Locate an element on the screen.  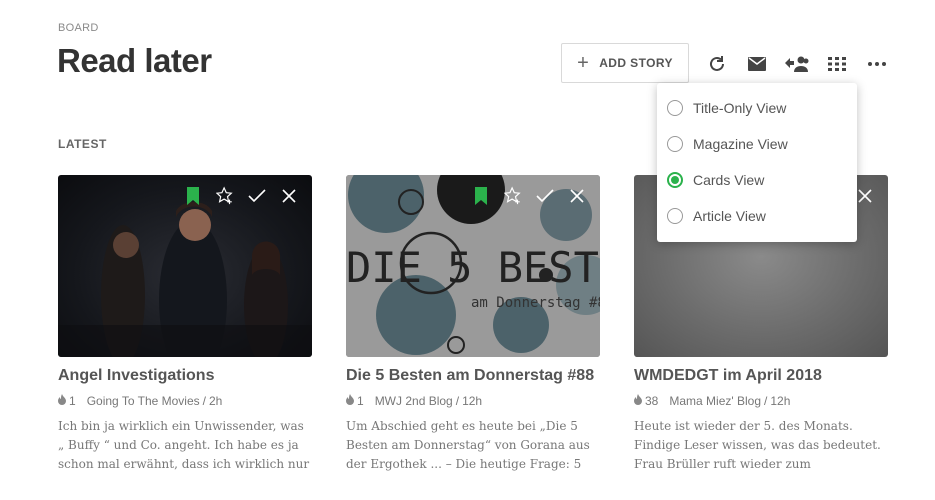
card-meta: 1 Going To The Movies / 2h is located at coordinates (185, 401).